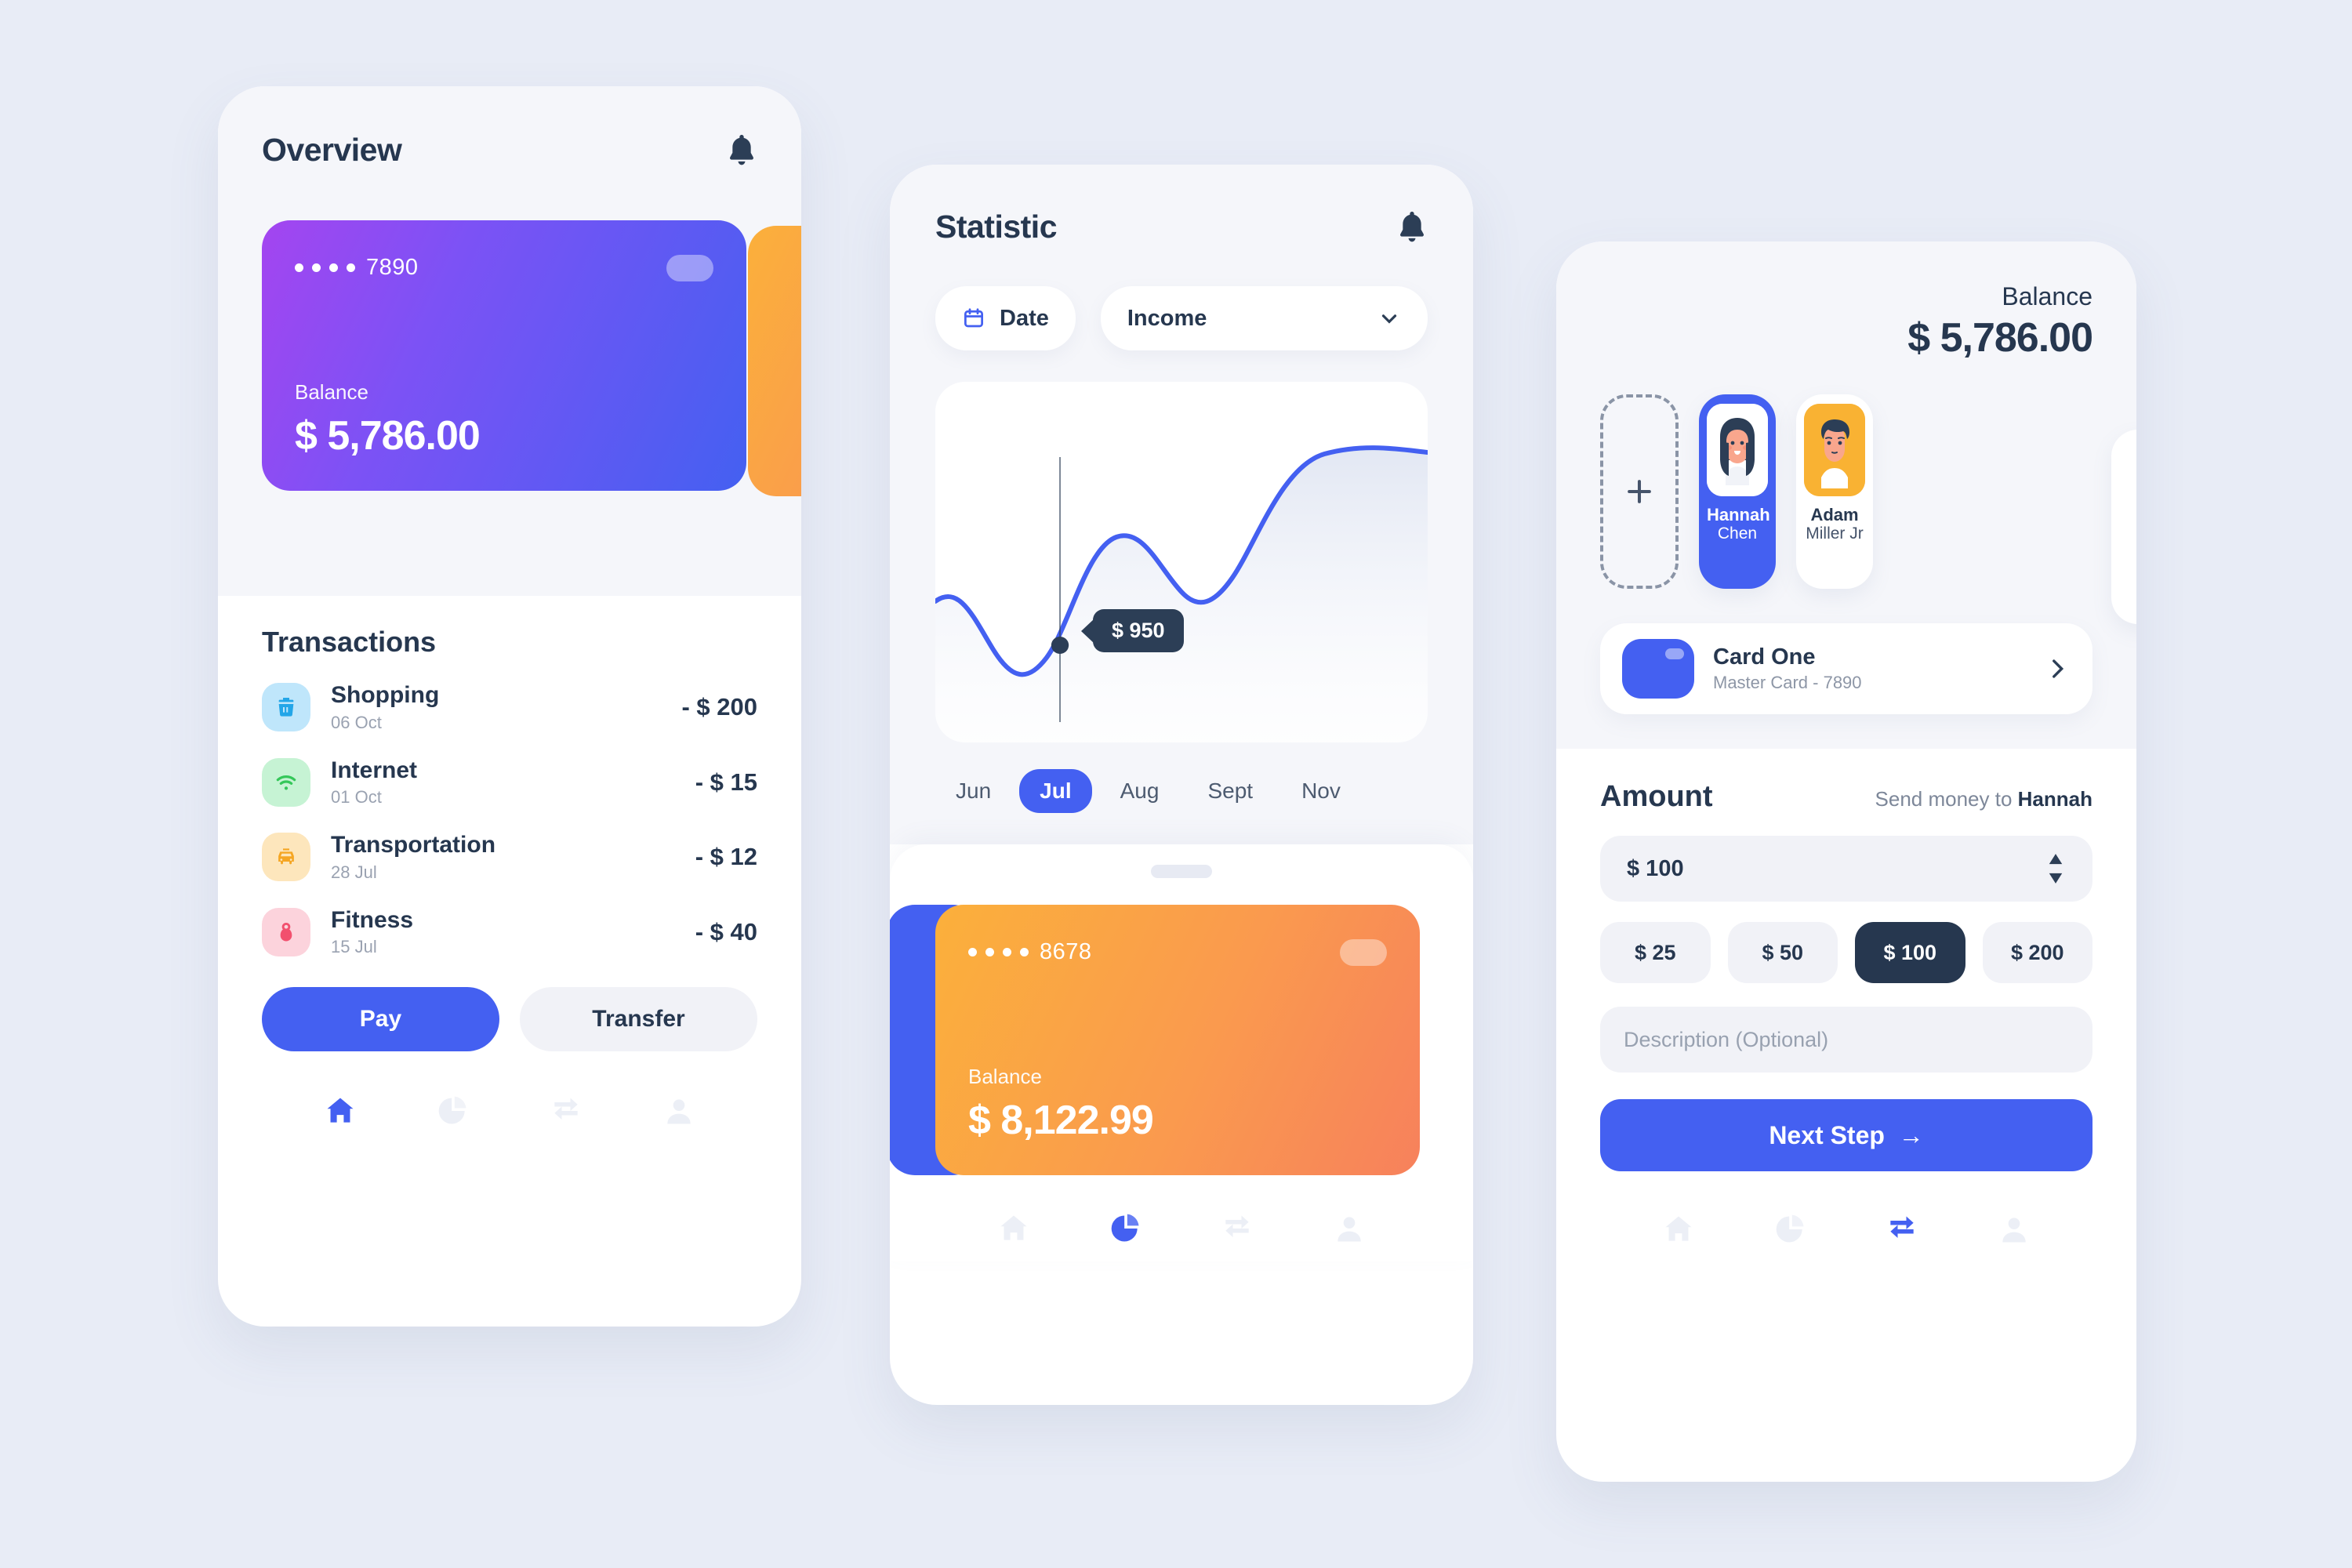 The image size is (2352, 1568). What do you see at coordinates (1846, 668) in the screenshot?
I see `selected-card-row: Card One Master Card - 7890` at bounding box center [1846, 668].